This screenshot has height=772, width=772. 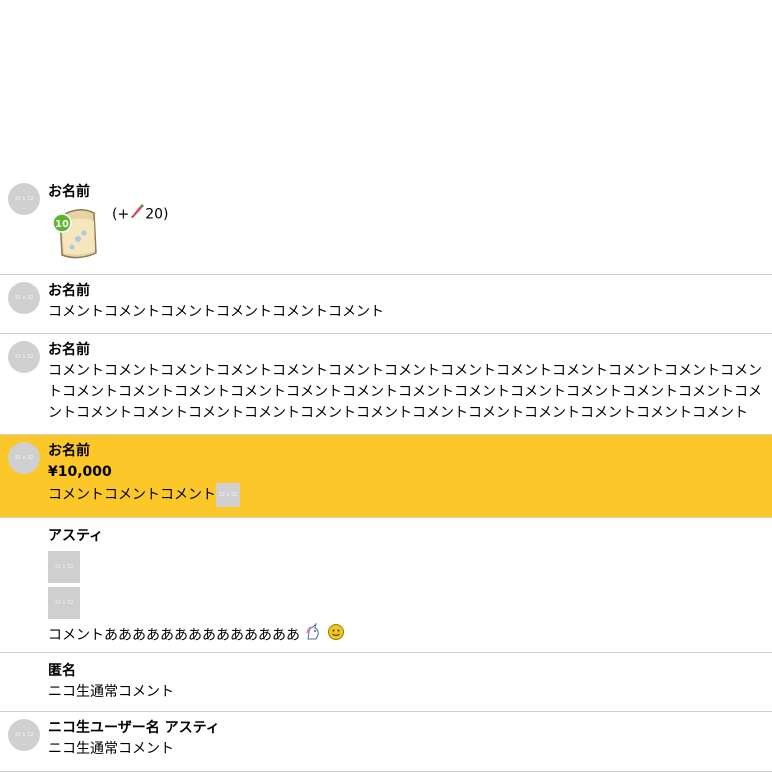 I want to click on gift-line: 10 (+ 20), so click(x=405, y=232).